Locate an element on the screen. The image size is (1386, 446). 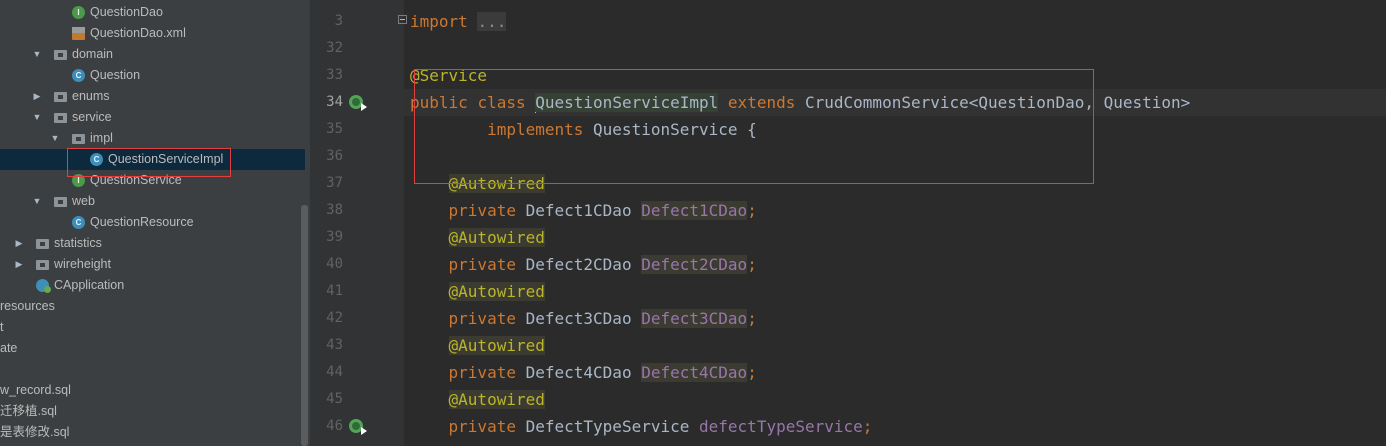
tree-item: C QuestionResource is located at coordinates (152, 222).